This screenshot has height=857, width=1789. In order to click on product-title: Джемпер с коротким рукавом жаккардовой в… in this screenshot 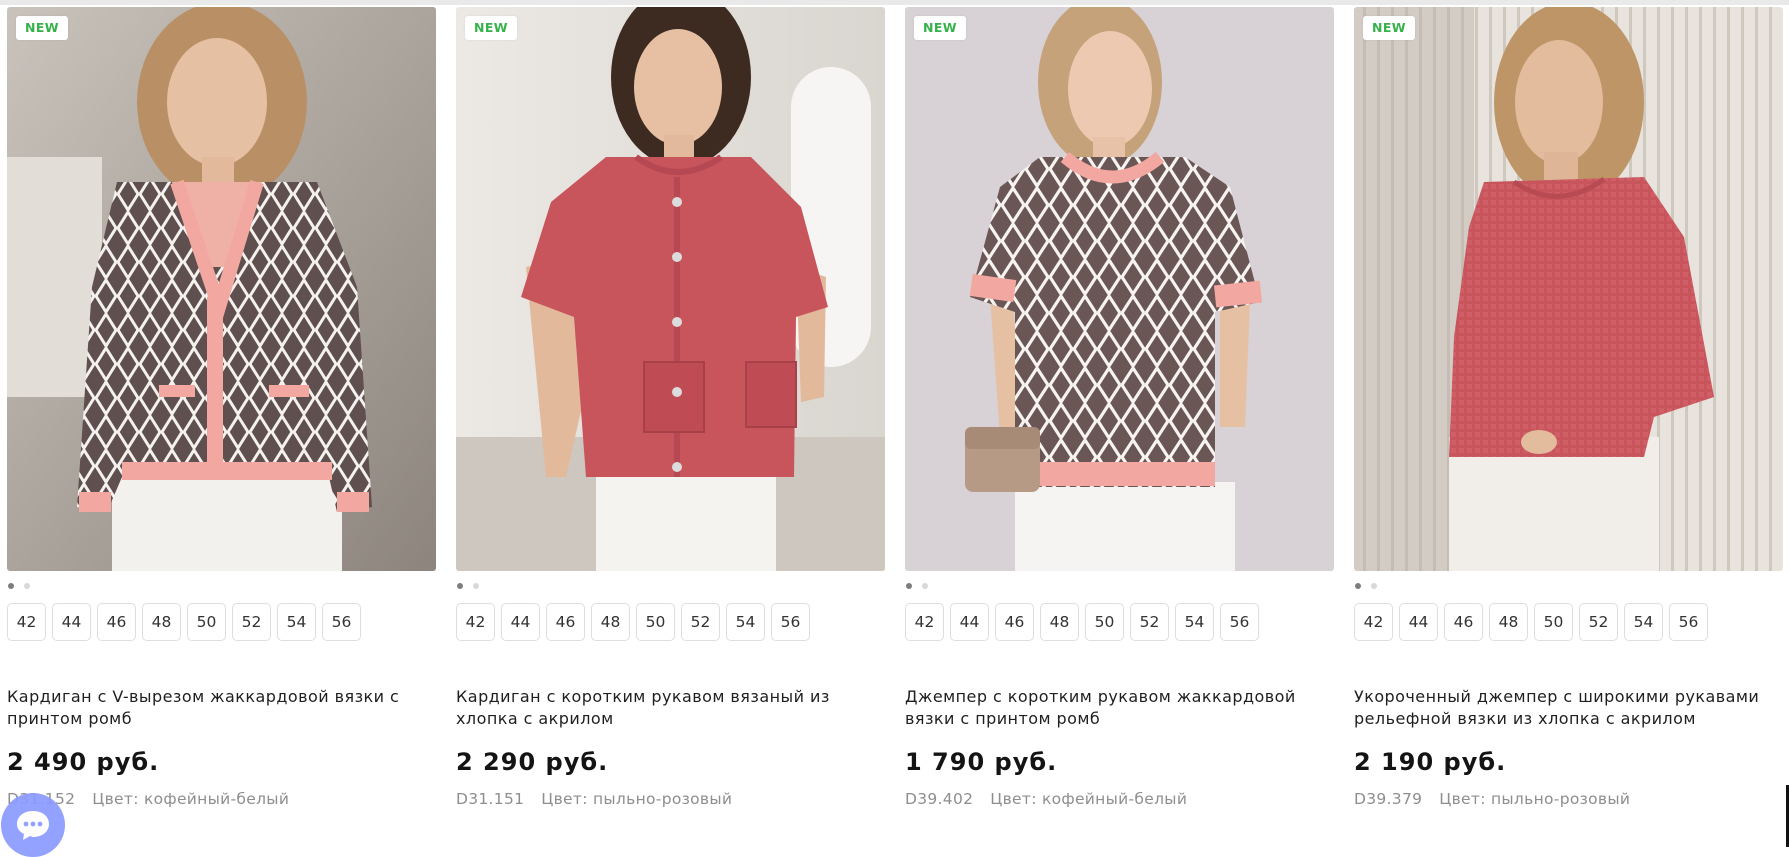, I will do `click(1119, 710)`.